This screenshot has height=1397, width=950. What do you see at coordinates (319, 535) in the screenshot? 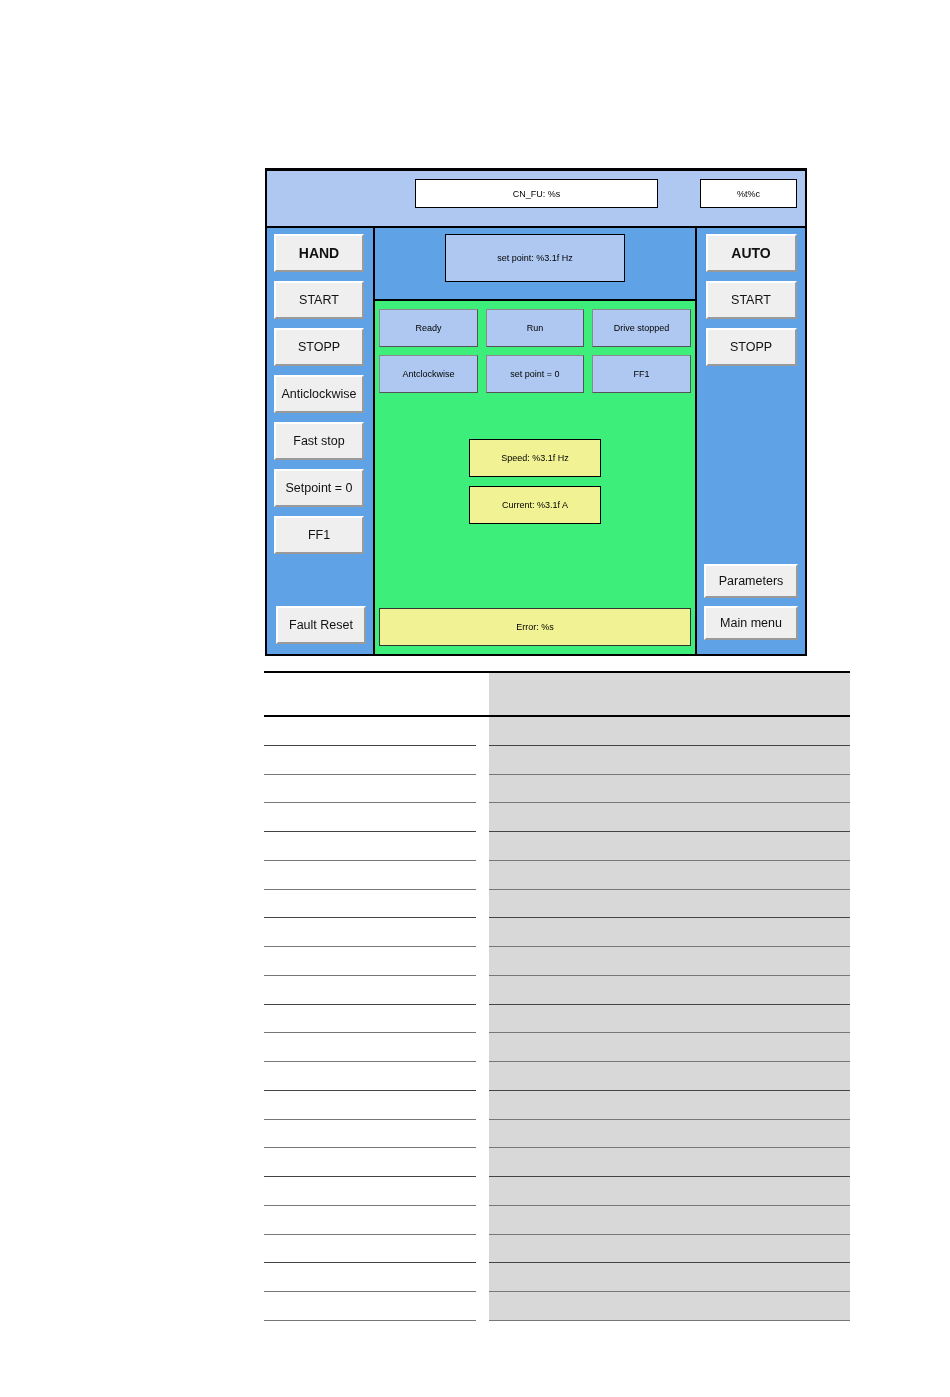
I see `command-button: FF1` at bounding box center [319, 535].